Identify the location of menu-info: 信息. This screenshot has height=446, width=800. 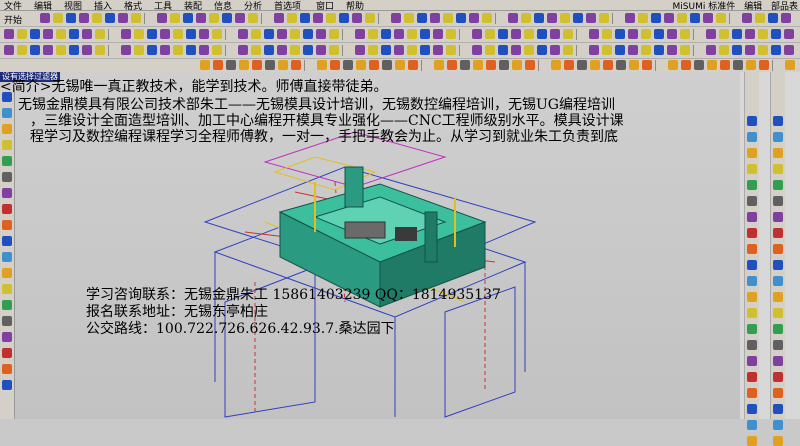
(223, 5).